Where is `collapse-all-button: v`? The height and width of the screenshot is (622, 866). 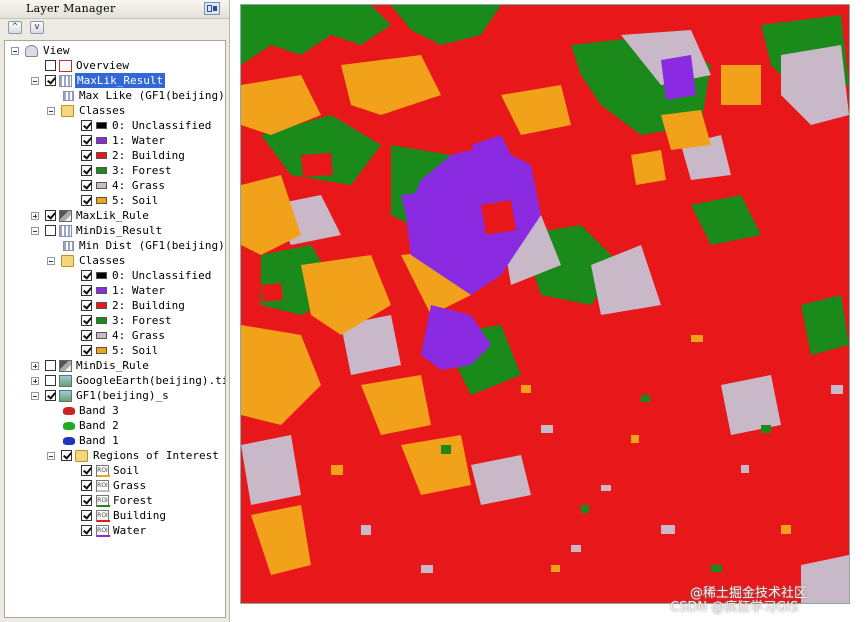
collapse-all-button: v is located at coordinates (37, 27).